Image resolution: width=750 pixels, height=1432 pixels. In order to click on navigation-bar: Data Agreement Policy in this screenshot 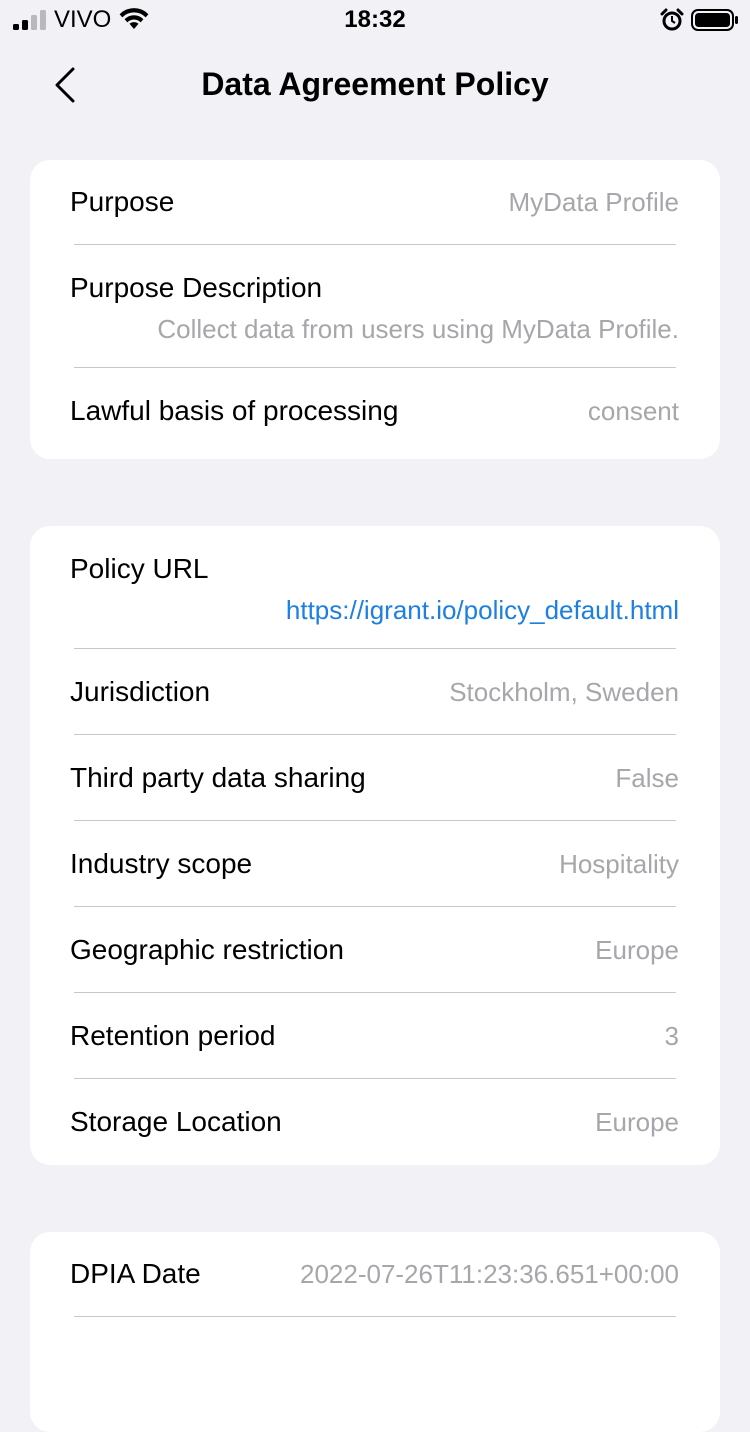, I will do `click(375, 84)`.